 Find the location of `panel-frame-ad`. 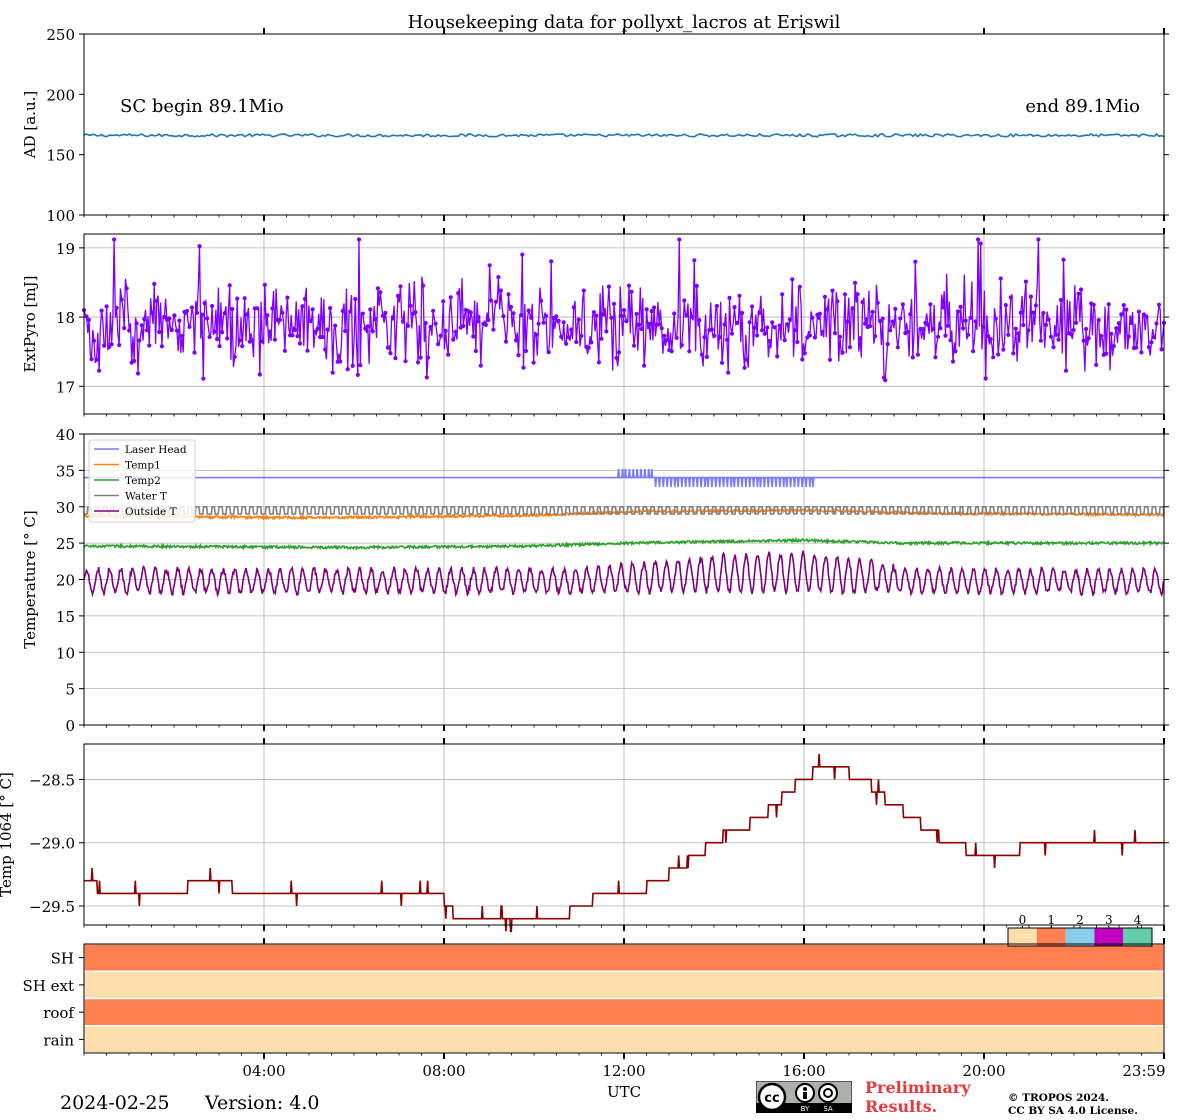

panel-frame-ad is located at coordinates (624, 124).